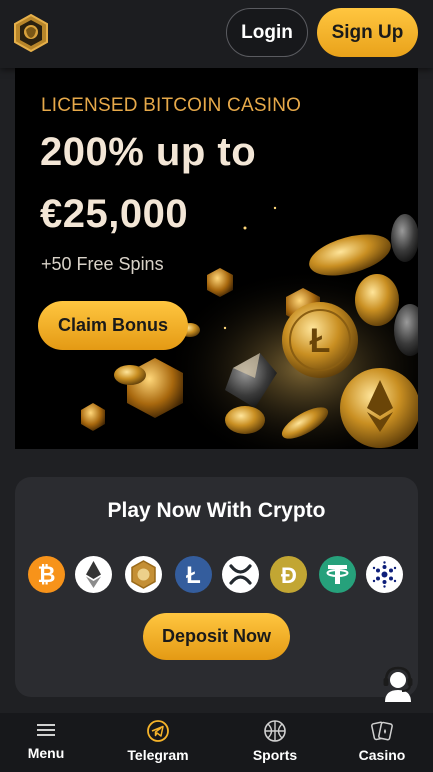  What do you see at coordinates (46, 730) in the screenshot?
I see `hamburger-icon` at bounding box center [46, 730].